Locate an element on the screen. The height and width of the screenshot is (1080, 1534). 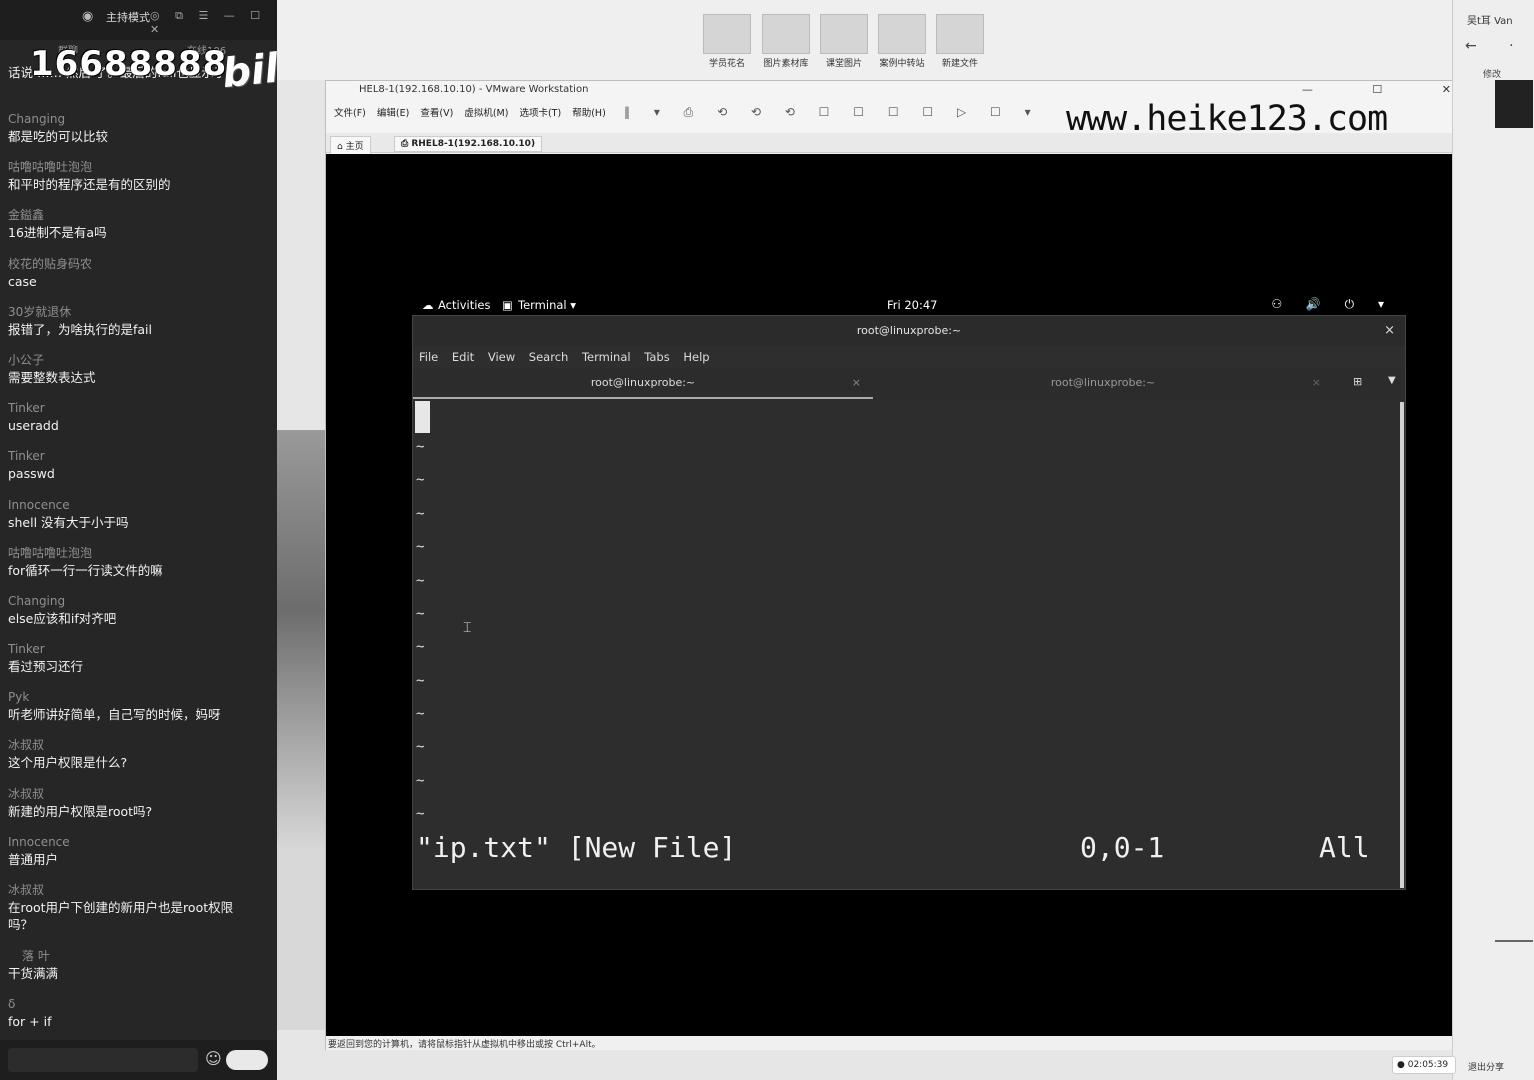
desktop-shelf: 学员花名 图片素材库 课堂图片 案例中转站 新建文件 is located at coordinates (864, 40).